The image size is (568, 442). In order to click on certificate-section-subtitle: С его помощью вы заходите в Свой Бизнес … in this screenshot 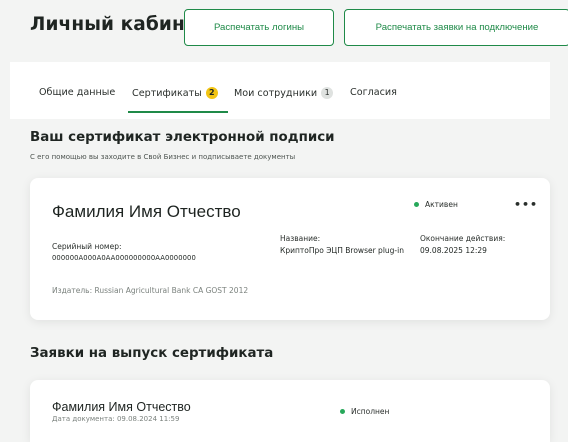, I will do `click(163, 157)`.